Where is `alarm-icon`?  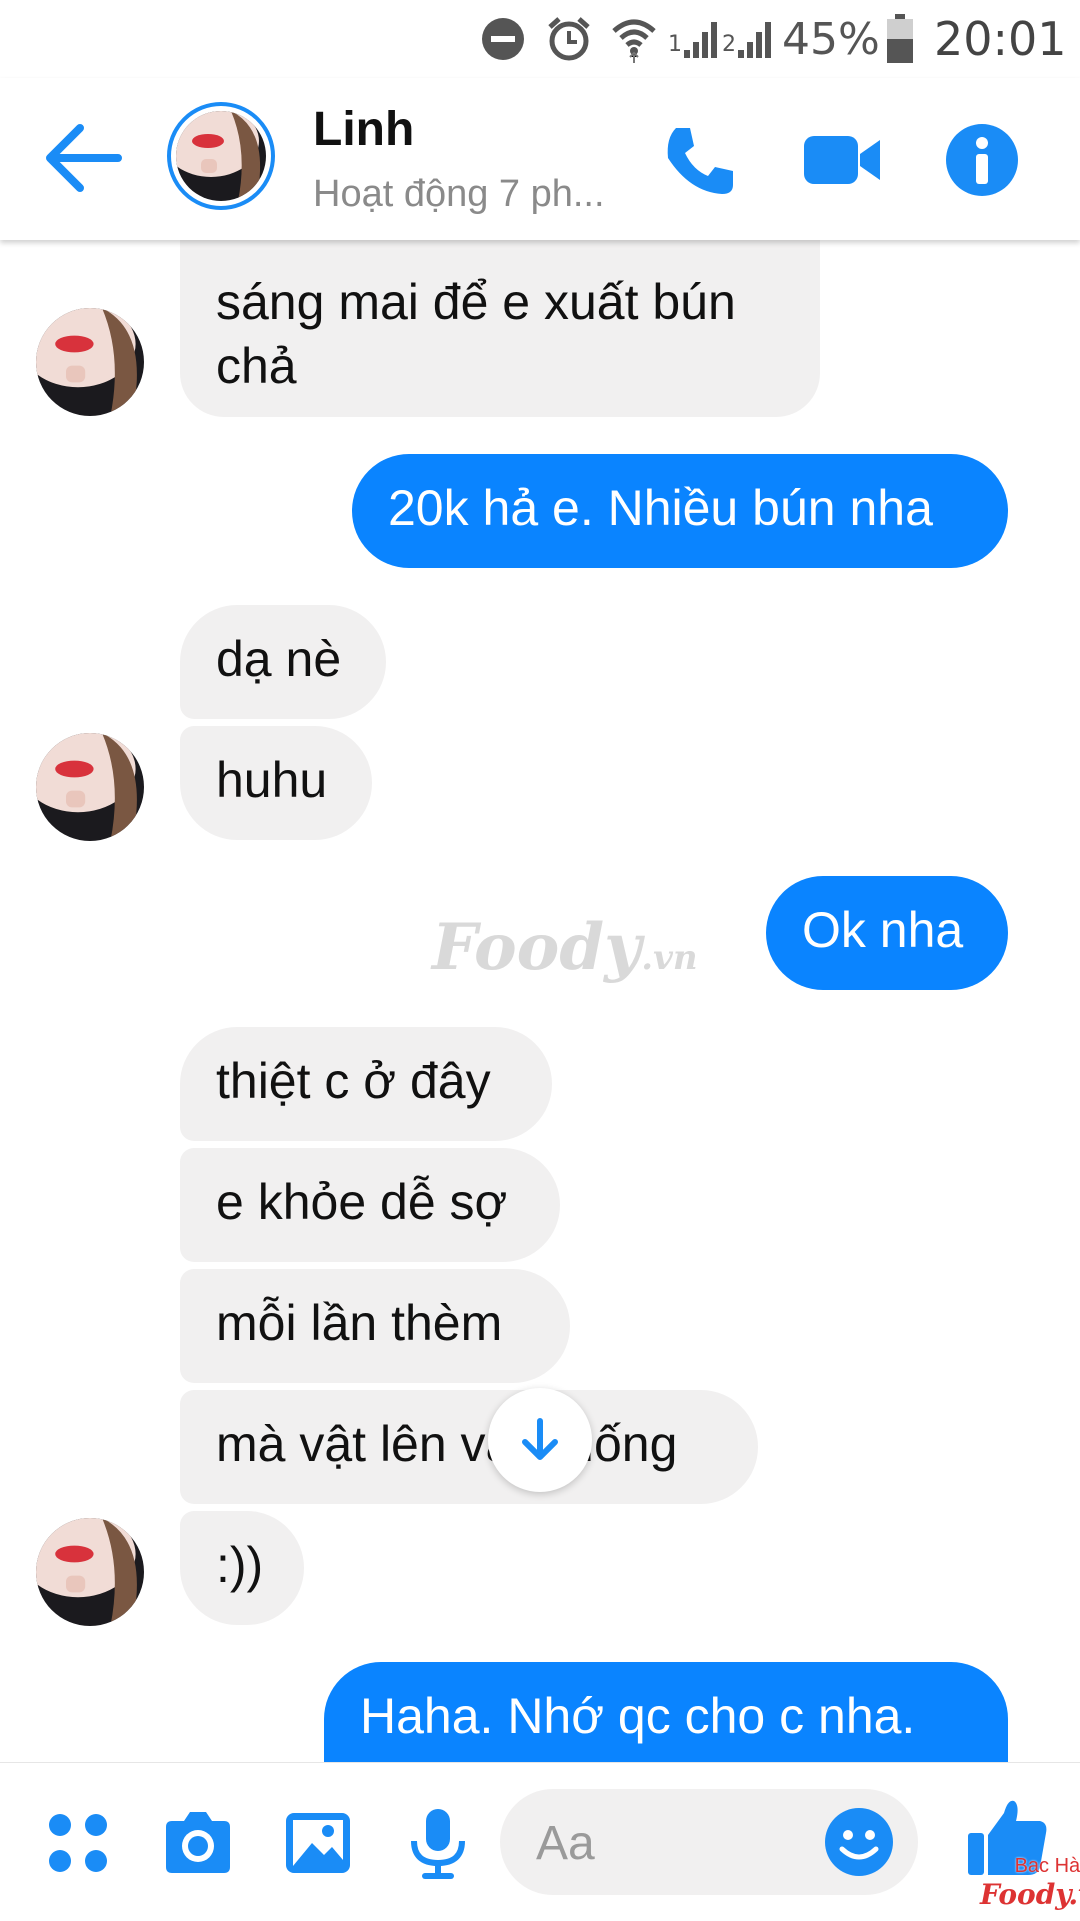
alarm-icon is located at coordinates (569, 39).